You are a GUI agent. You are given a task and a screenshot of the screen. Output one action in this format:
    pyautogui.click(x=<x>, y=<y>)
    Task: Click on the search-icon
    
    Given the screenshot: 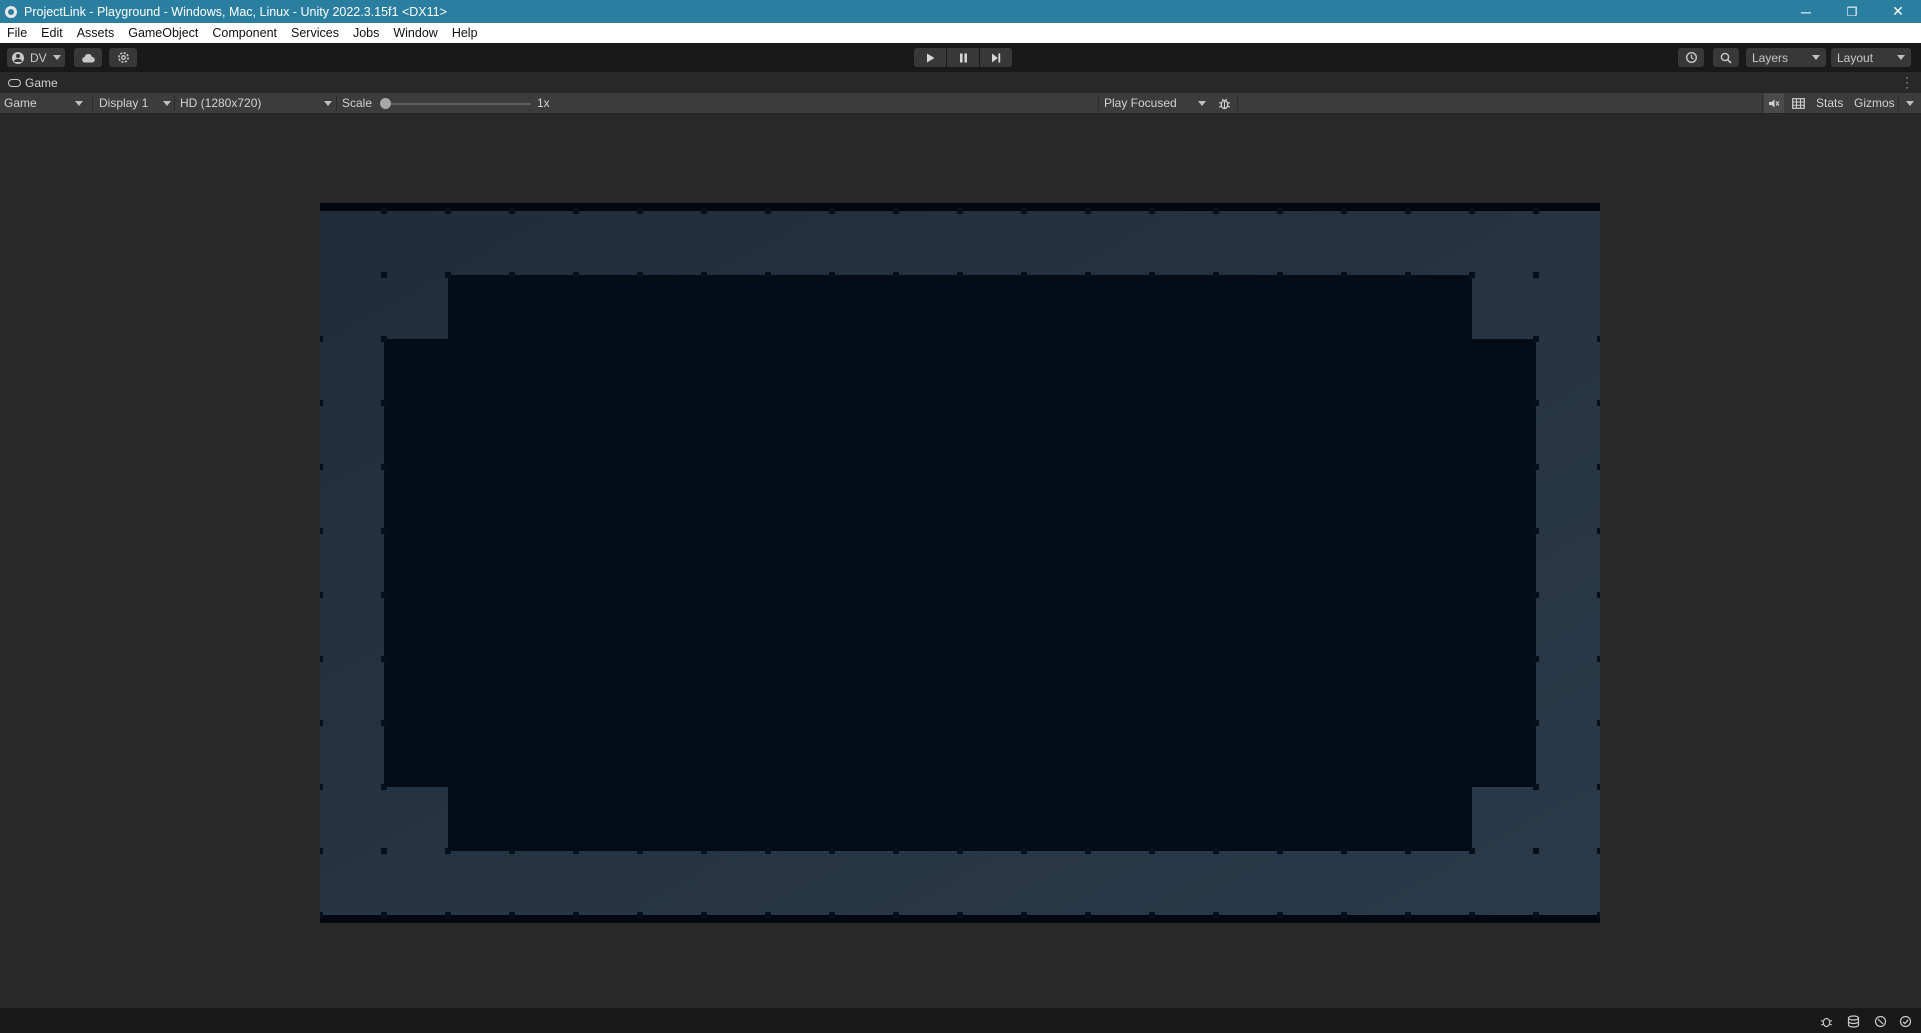 What is the action you would take?
    pyautogui.click(x=1726, y=58)
    